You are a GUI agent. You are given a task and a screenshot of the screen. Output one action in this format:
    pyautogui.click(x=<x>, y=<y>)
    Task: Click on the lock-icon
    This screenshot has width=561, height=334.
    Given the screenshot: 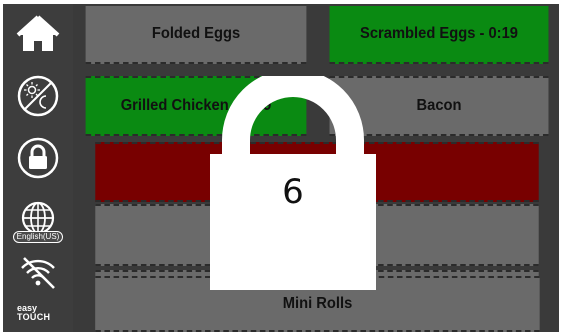 What is the action you would take?
    pyautogui.click(x=38, y=158)
    